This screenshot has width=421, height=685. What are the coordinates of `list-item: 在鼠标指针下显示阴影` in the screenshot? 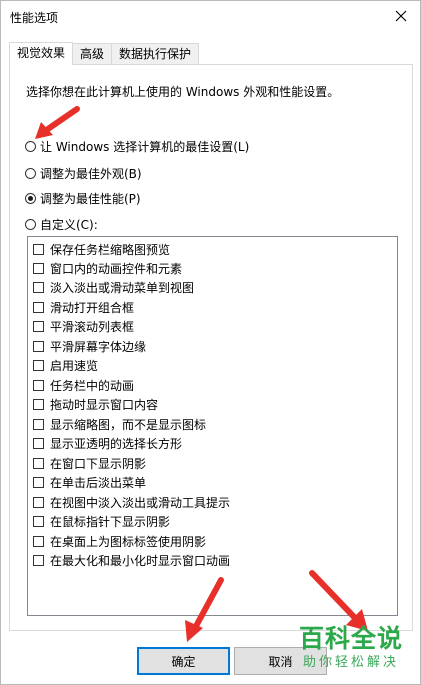 It's located at (101, 521).